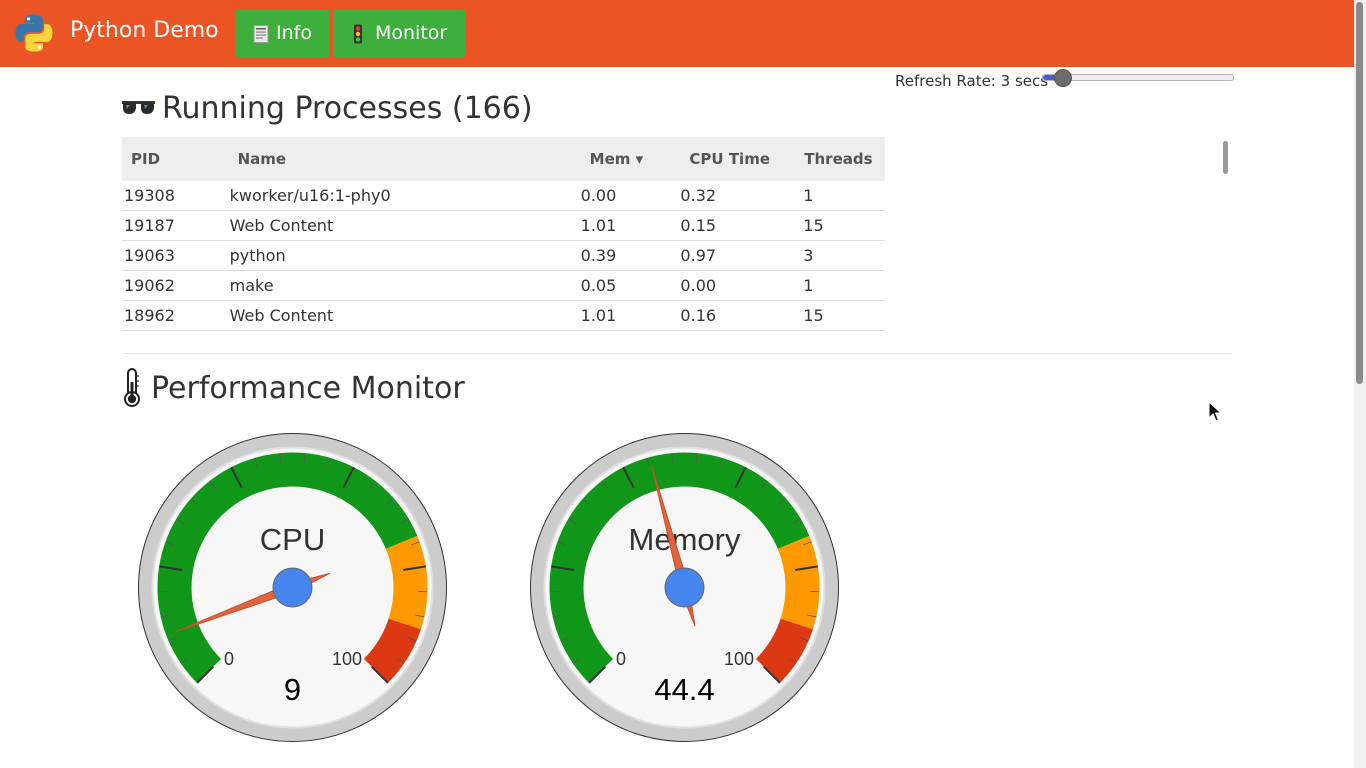  What do you see at coordinates (34, 33) in the screenshot?
I see `python-logo-icon` at bounding box center [34, 33].